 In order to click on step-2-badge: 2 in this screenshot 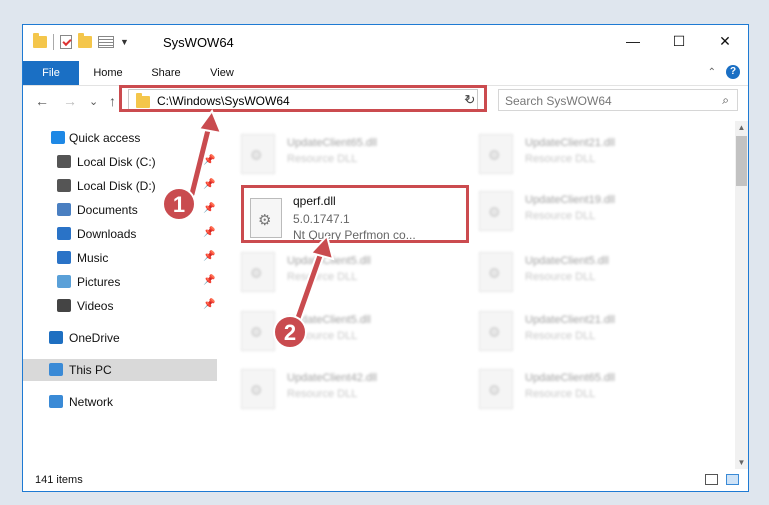, I will do `click(290, 332)`.